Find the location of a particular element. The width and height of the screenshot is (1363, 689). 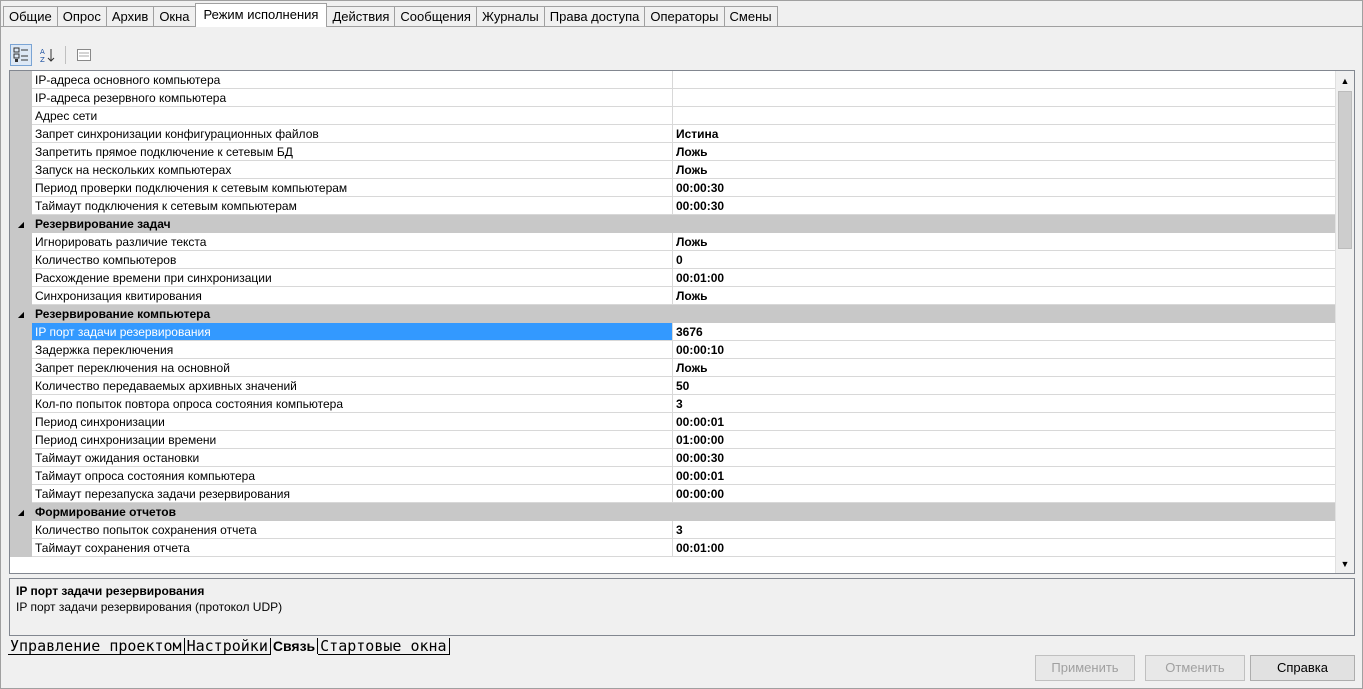

category-label: Резервирование задач is located at coordinates (103, 224).